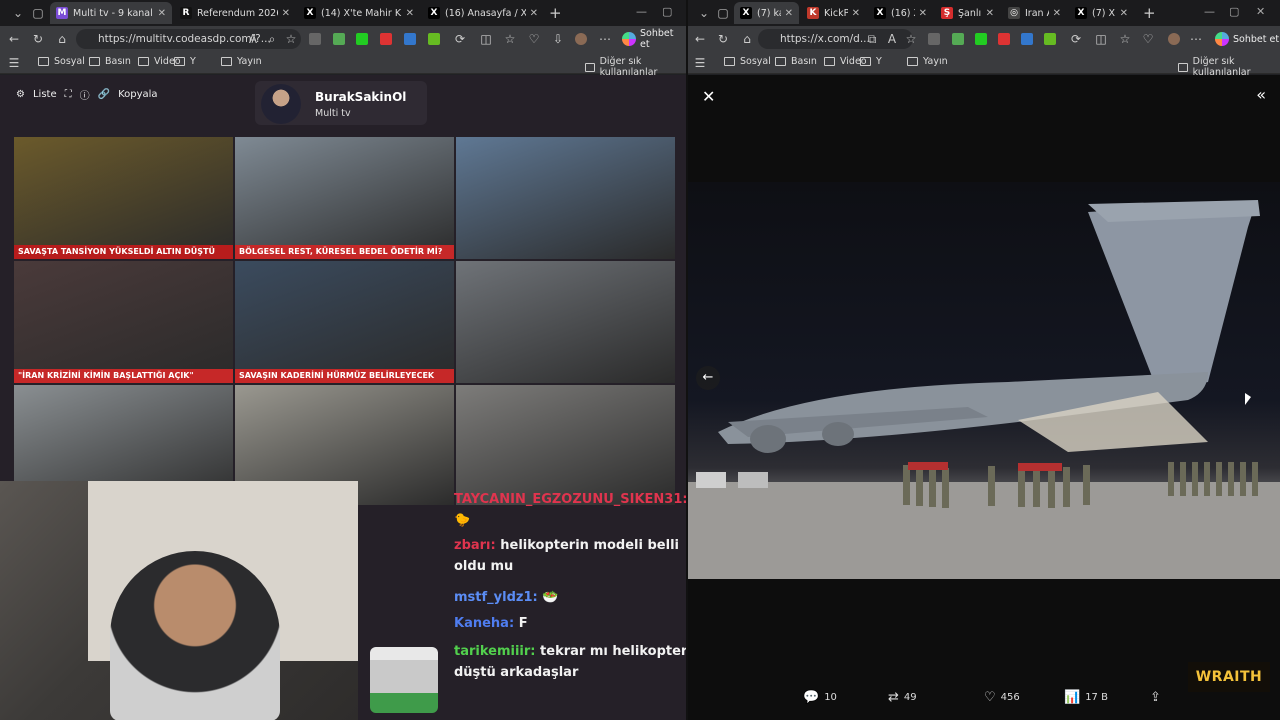  What do you see at coordinates (558, 39) in the screenshot?
I see `downloads-icon: ⇩` at bounding box center [558, 39].